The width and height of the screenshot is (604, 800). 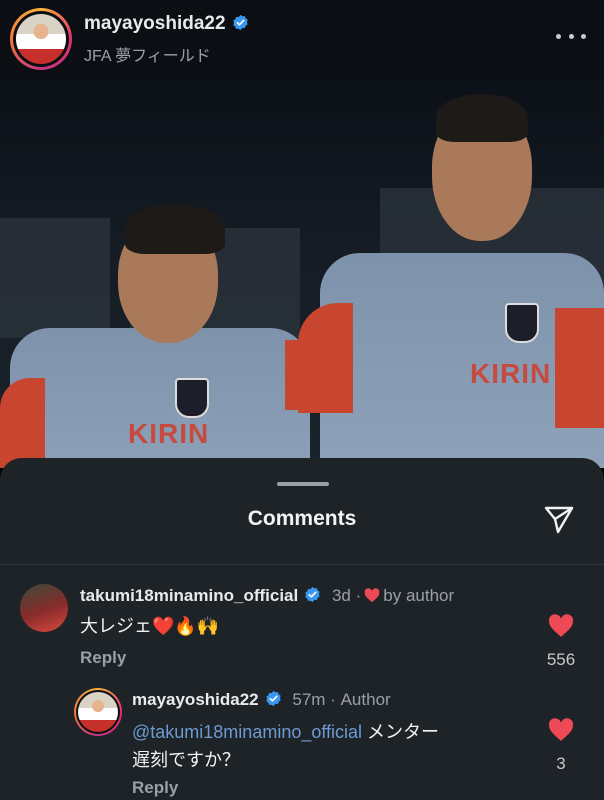 What do you see at coordinates (44, 608) in the screenshot?
I see `commenter-avatar` at bounding box center [44, 608].